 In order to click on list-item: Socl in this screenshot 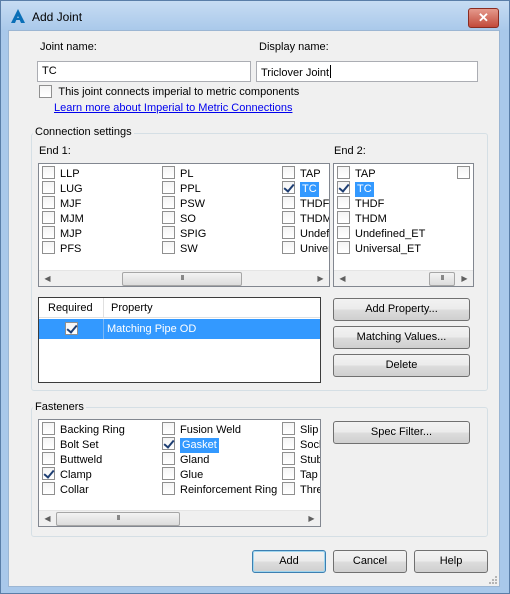, I will do `click(301, 444)`.